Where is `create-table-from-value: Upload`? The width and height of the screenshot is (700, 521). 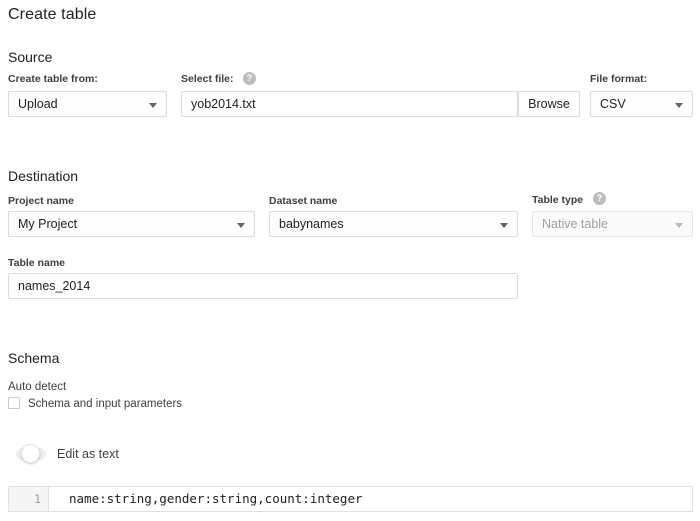 create-table-from-value: Upload is located at coordinates (38, 104).